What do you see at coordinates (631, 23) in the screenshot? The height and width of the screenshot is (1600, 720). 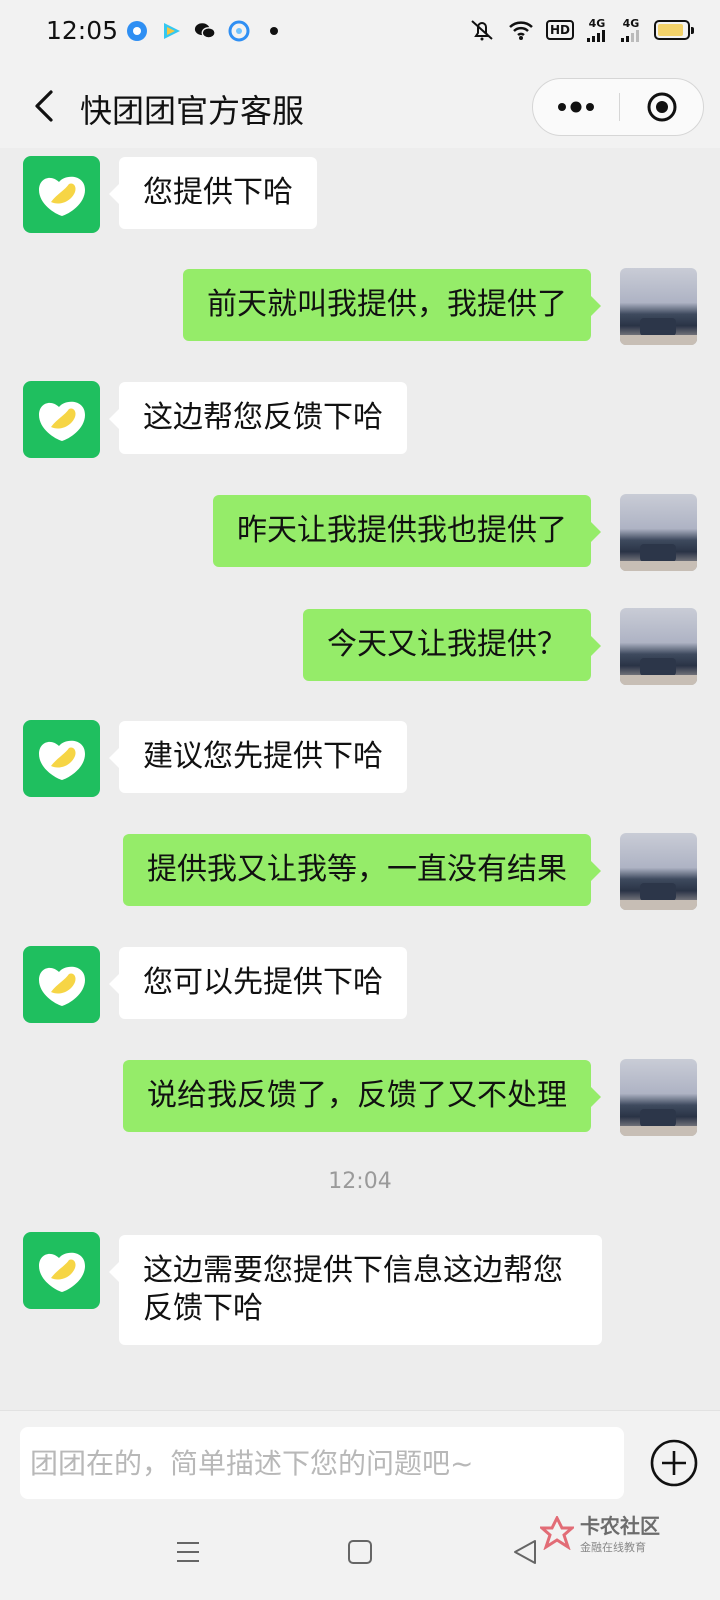 I see `network-type-2: 4G` at bounding box center [631, 23].